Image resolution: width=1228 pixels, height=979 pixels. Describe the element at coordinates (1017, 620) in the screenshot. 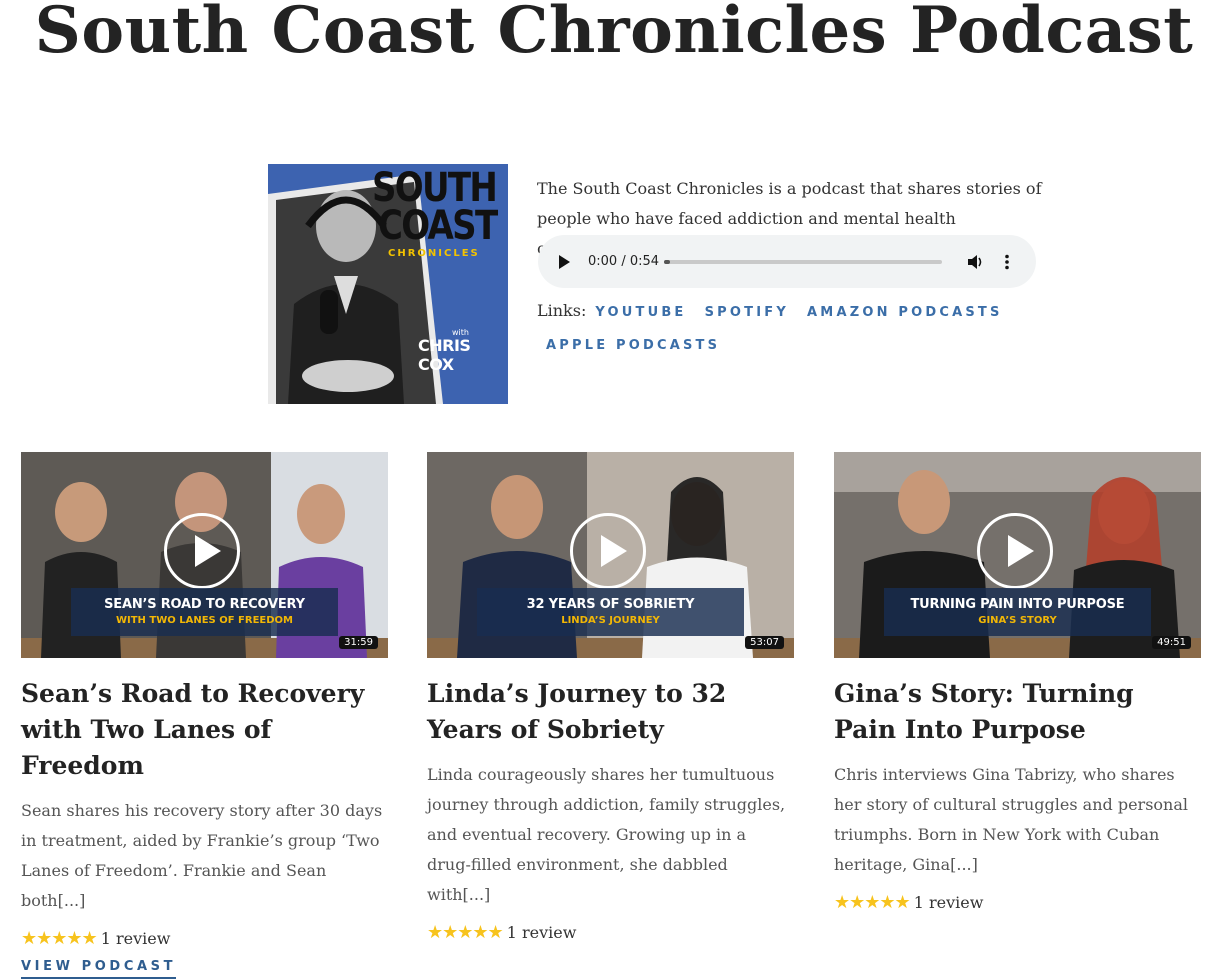

I see `thumbnail-caption-subtitle: GINA’S STORY` at that location.